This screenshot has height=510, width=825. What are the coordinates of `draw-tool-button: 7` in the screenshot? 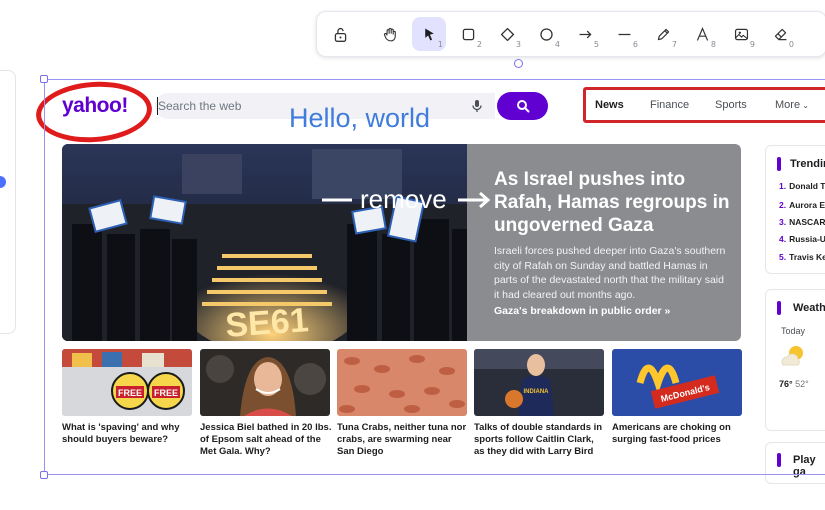 It's located at (663, 34).